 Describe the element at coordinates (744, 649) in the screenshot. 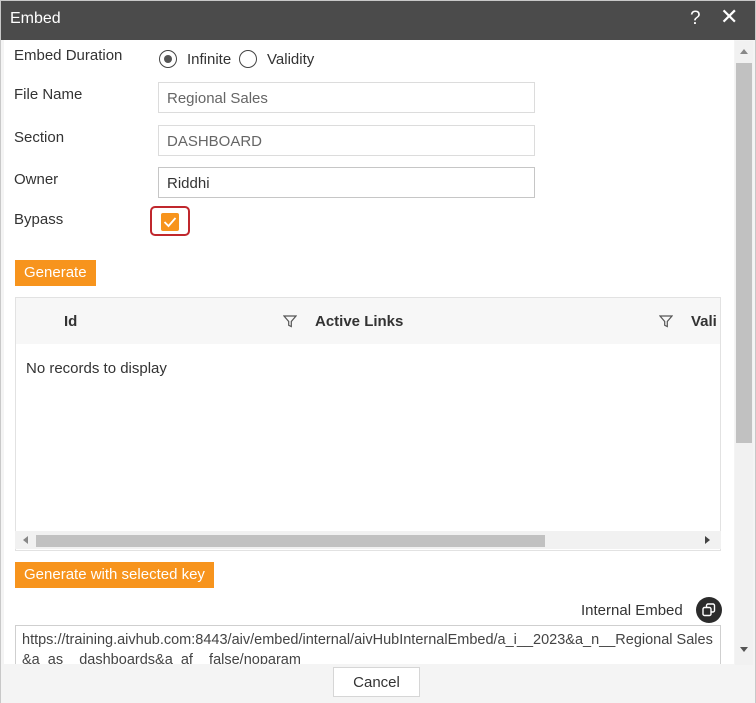

I see `scroll-down-icon` at that location.